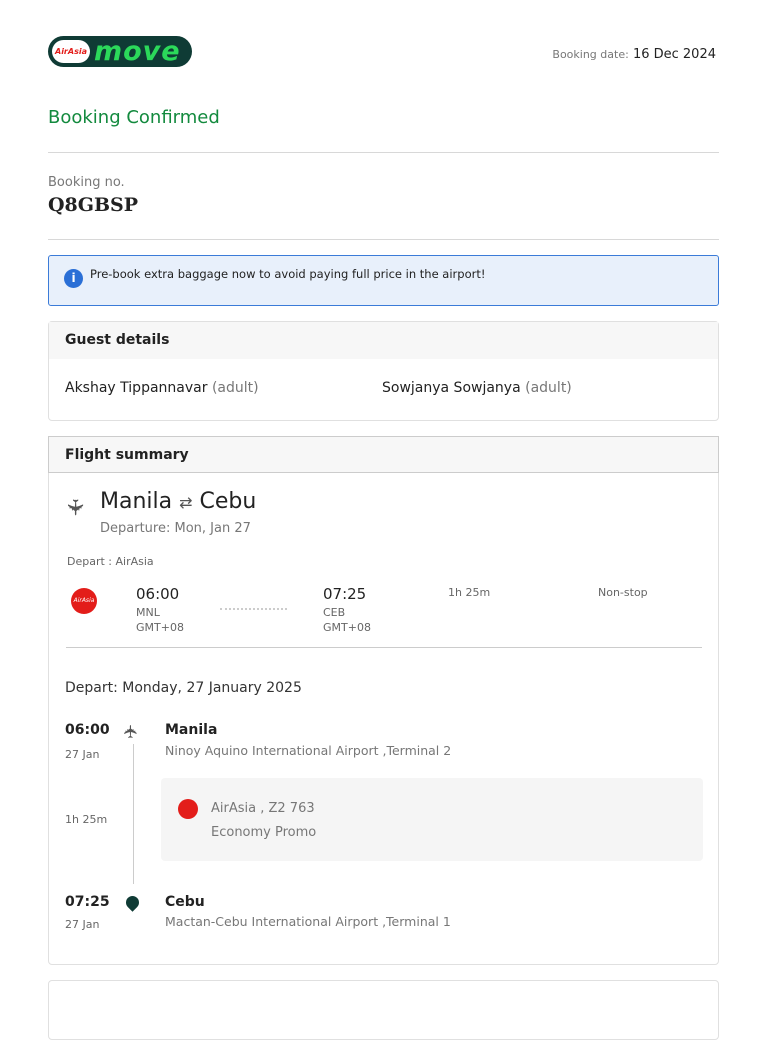 The image size is (768, 1040). I want to click on depart-airline: Depart : AirAsia, so click(110, 561).